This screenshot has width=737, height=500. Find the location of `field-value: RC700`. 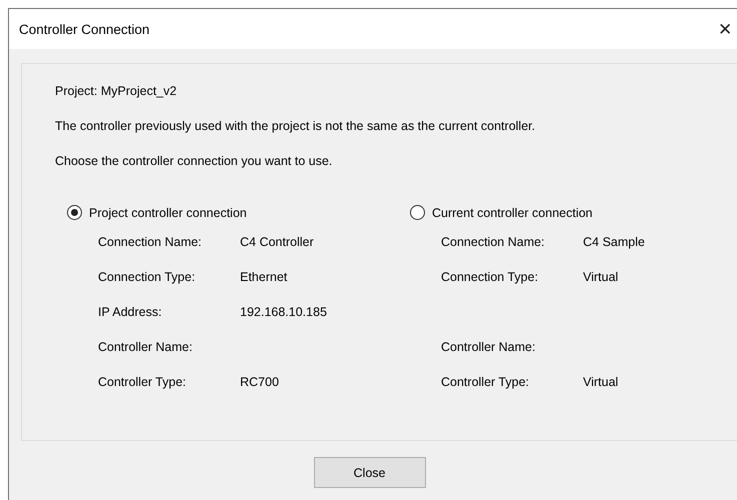

field-value: RC700 is located at coordinates (260, 383).